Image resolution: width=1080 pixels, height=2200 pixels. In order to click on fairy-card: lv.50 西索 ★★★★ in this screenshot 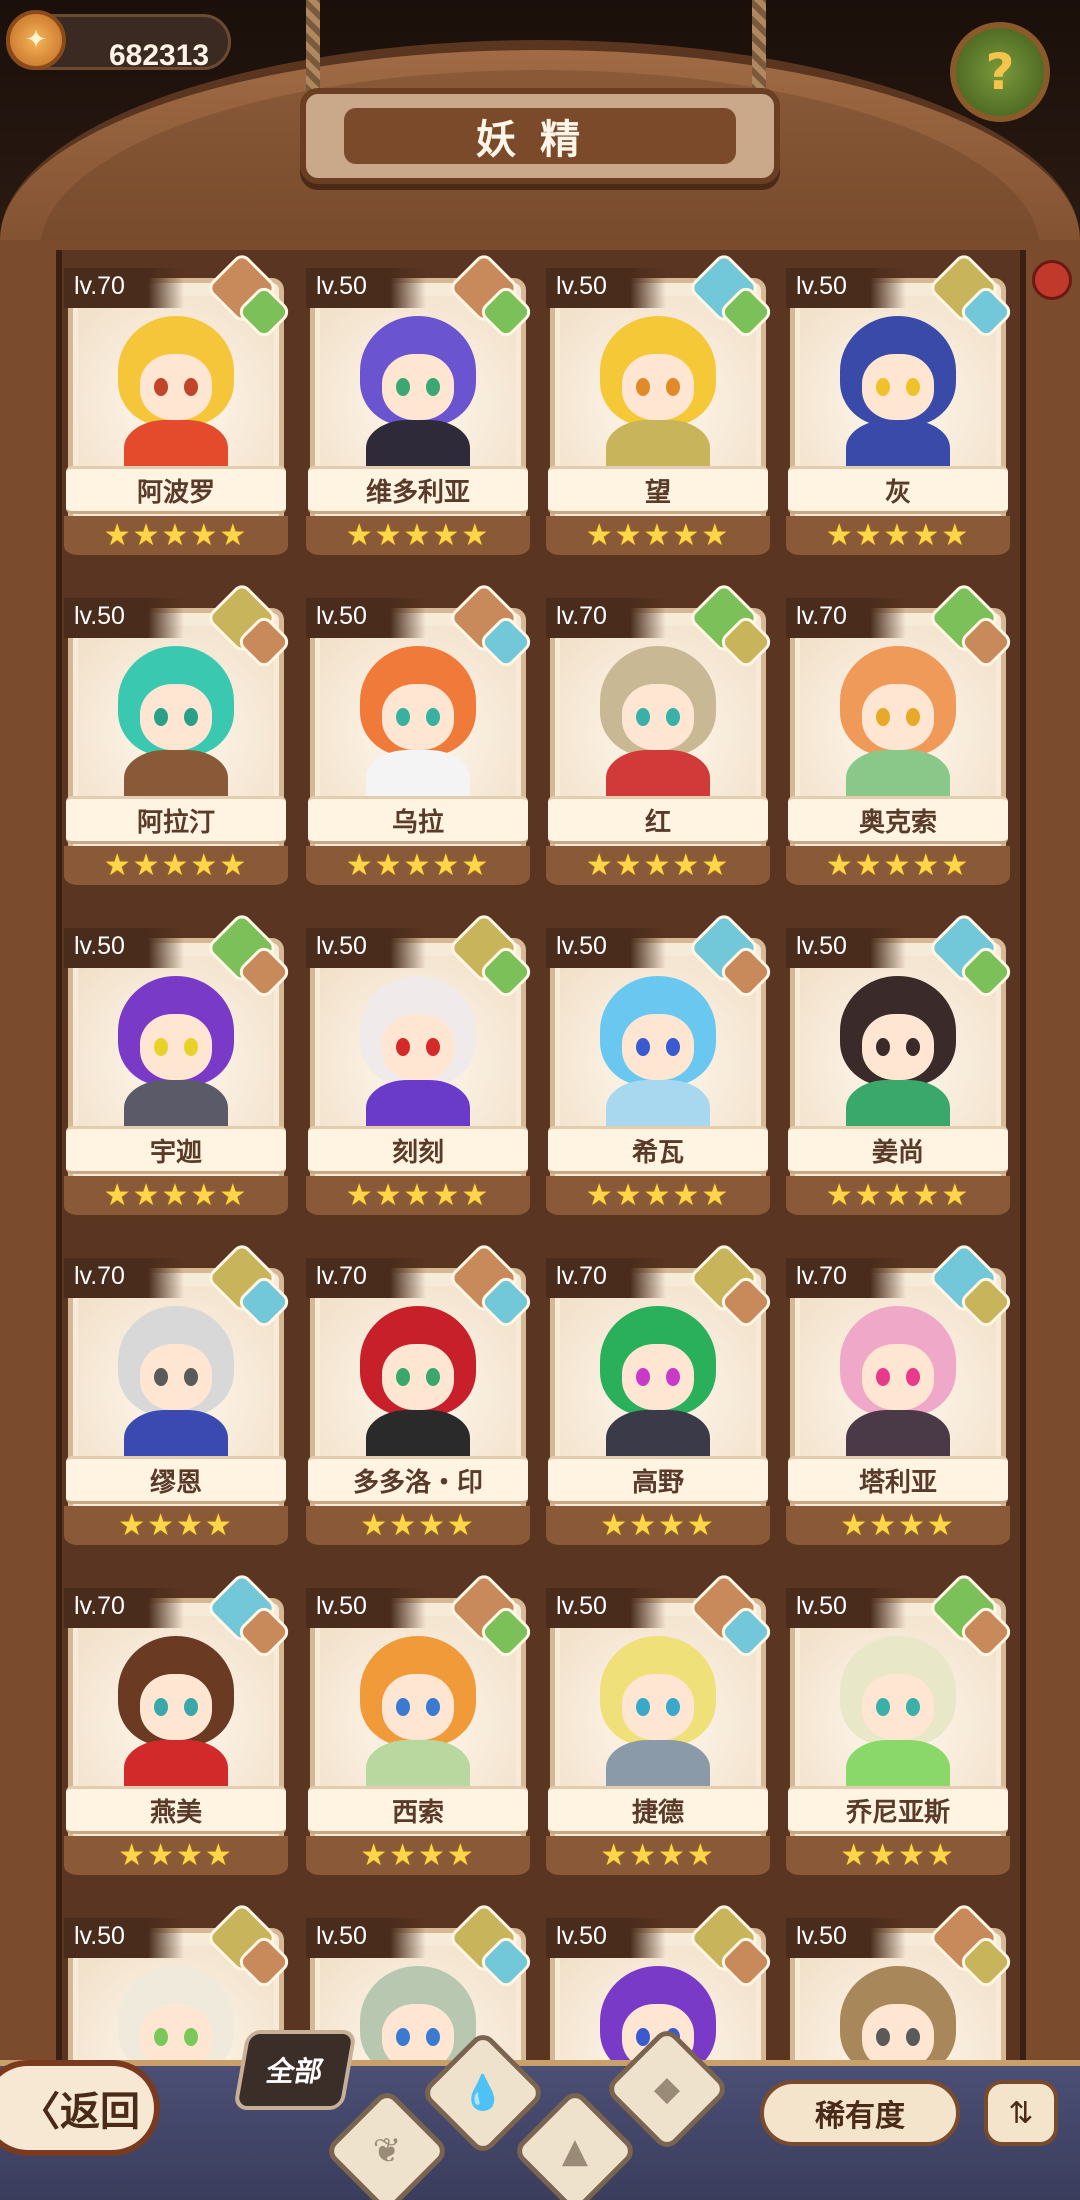, I will do `click(420, 1727)`.